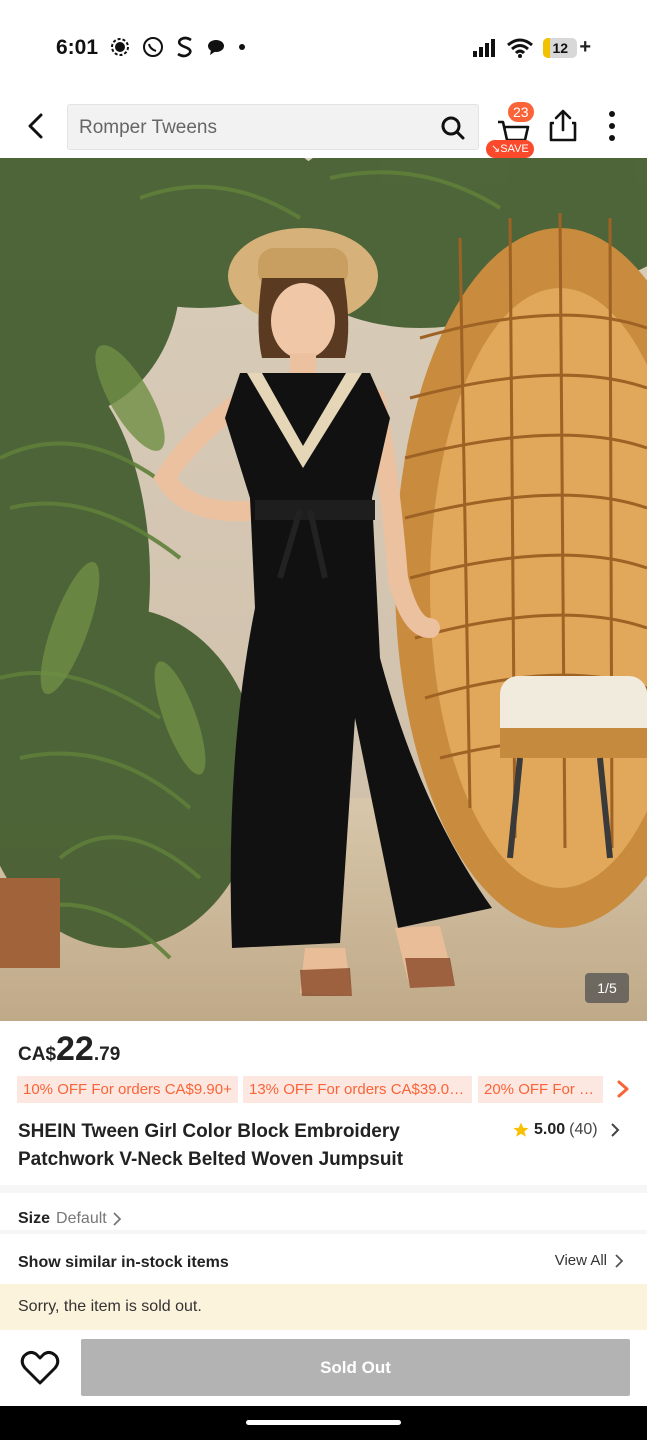 The height and width of the screenshot is (1440, 647). What do you see at coordinates (355, 1367) in the screenshot?
I see `sold-out-button: Sold Out` at bounding box center [355, 1367].